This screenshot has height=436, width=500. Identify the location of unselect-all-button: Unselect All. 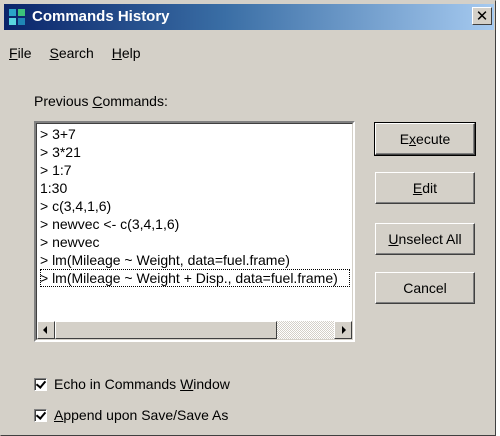
(425, 239).